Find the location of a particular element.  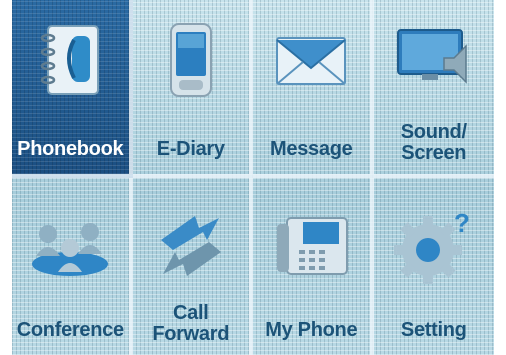

conference-icon is located at coordinates (70, 246).